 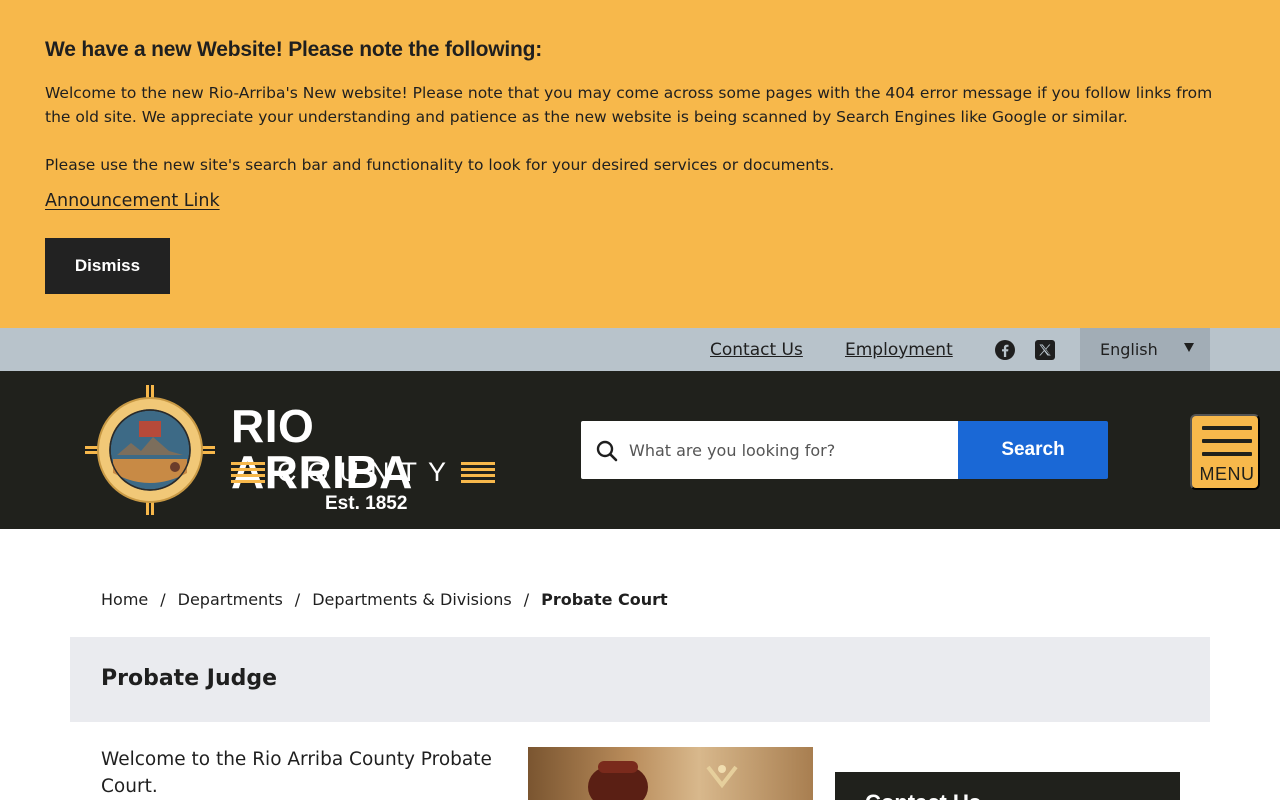 I want to click on utility-bar: Contact Us Employment English, so click(x=640, y=349).